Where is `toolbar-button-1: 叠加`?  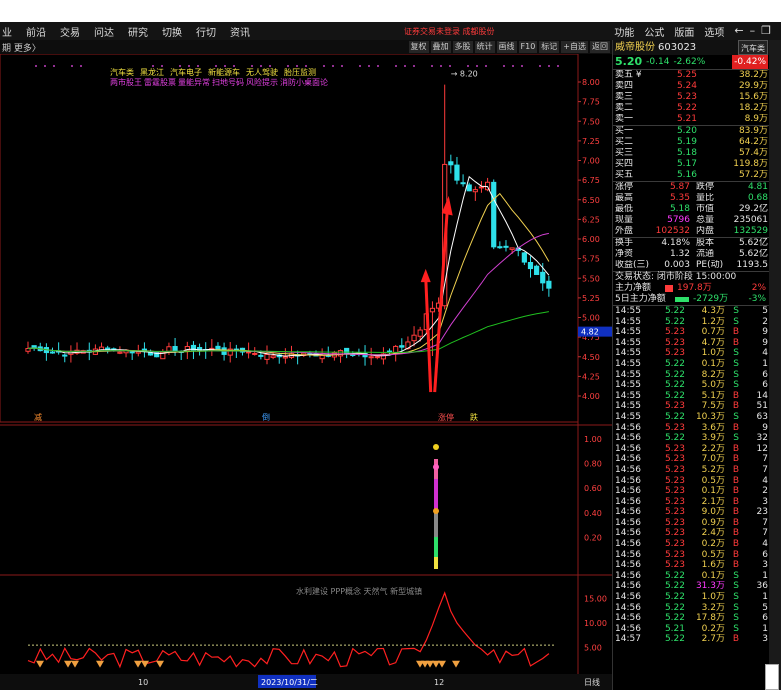
toolbar-button-1: 叠加 is located at coordinates (440, 47).